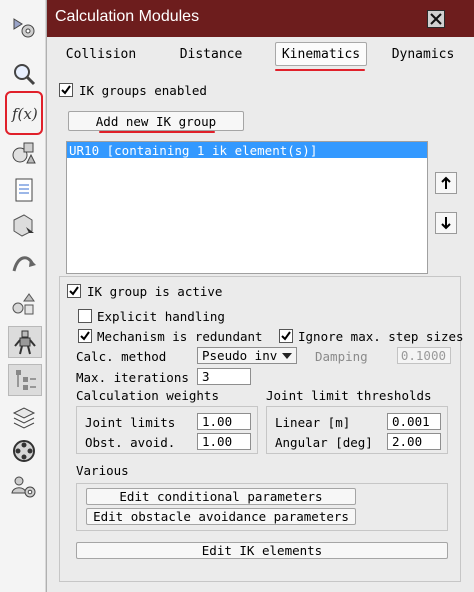 The image size is (474, 592). I want to click on calc-method-label: Calc. method, so click(121, 356).